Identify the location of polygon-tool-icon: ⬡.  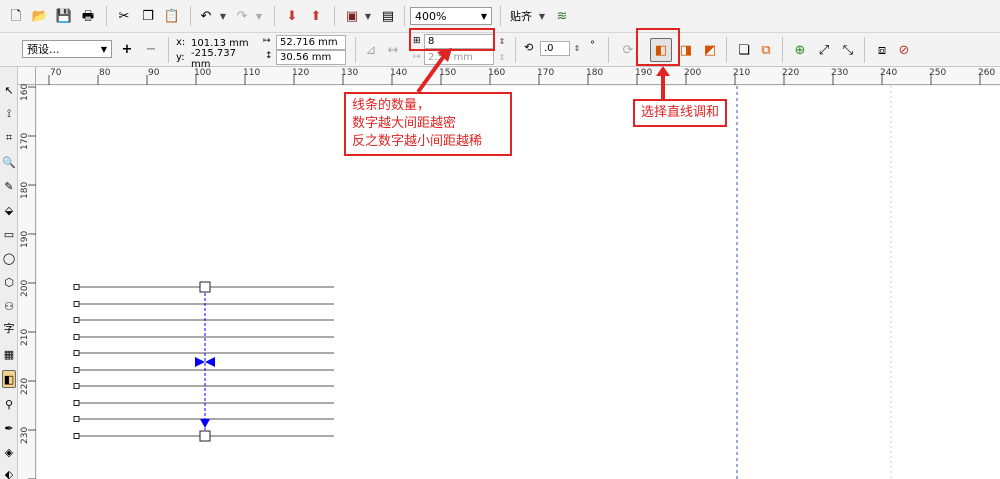
(9, 282).